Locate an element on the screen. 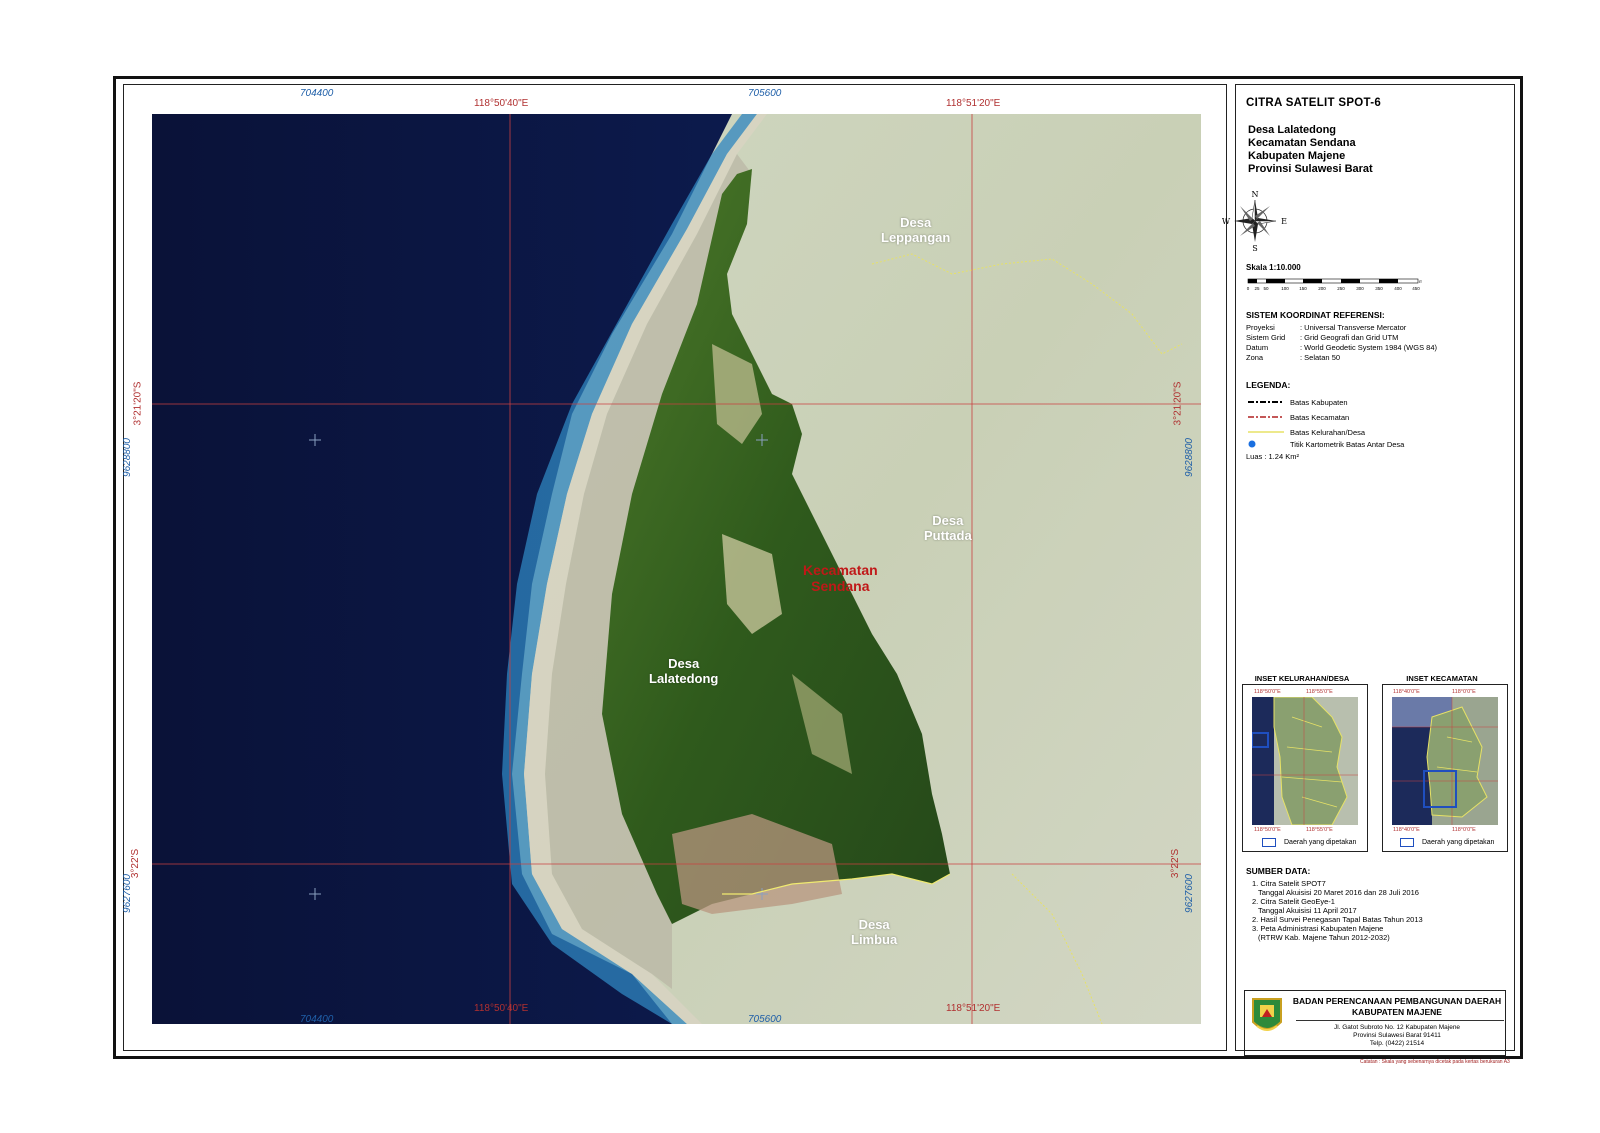  label-desa-puttada: Desa Puttada is located at coordinates (948, 528).